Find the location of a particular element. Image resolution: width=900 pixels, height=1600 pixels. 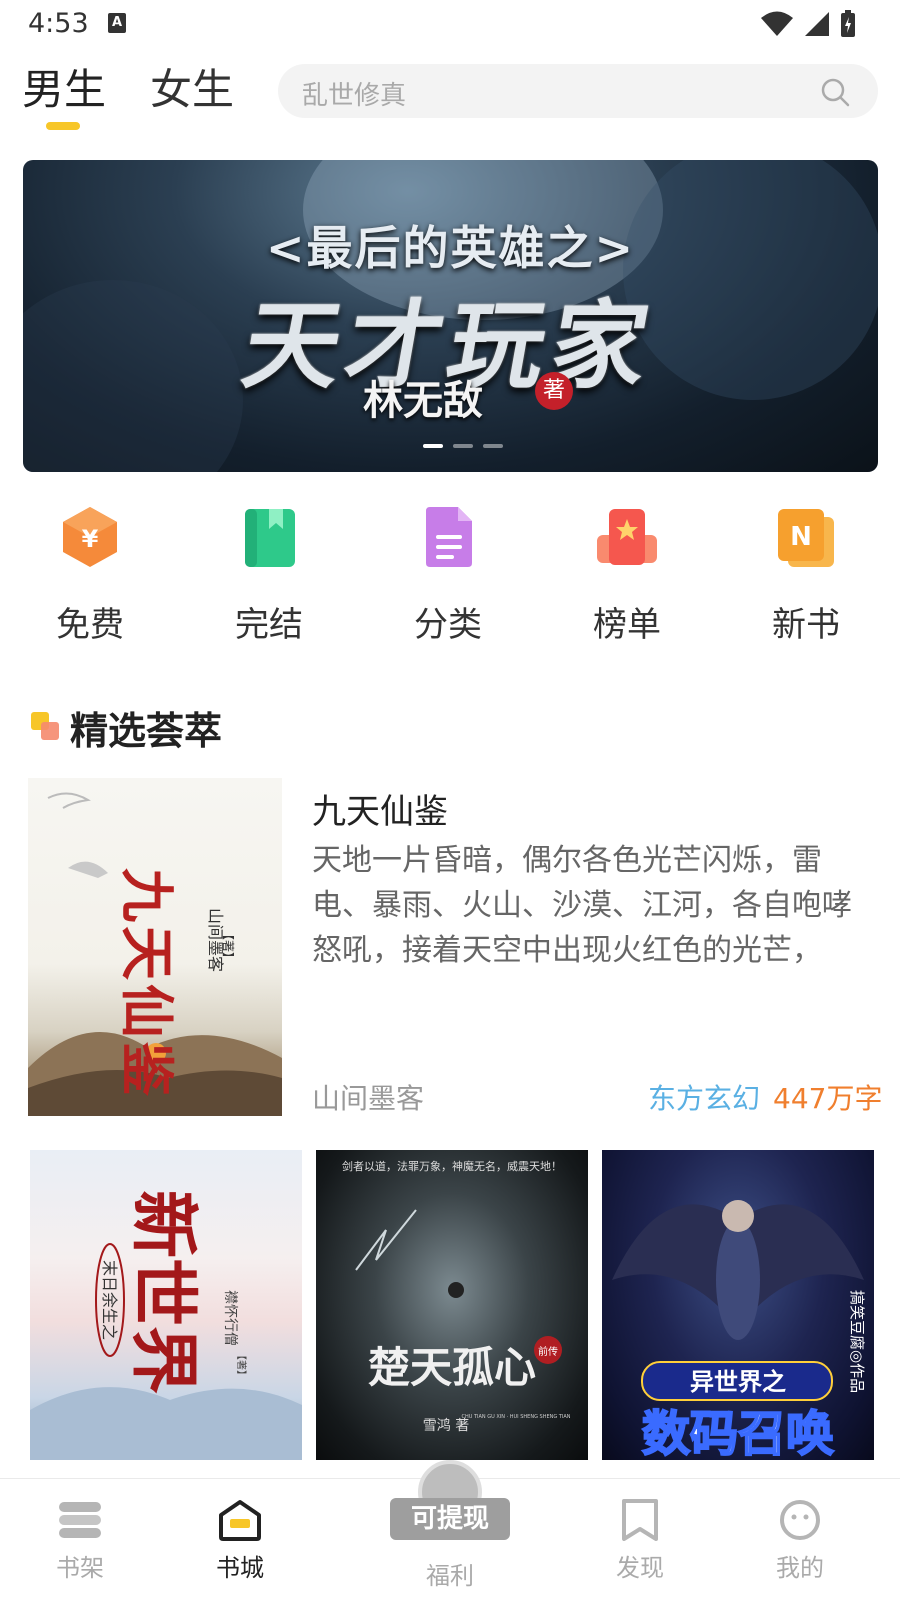

category-label: 分类 is located at coordinates (448, 625).